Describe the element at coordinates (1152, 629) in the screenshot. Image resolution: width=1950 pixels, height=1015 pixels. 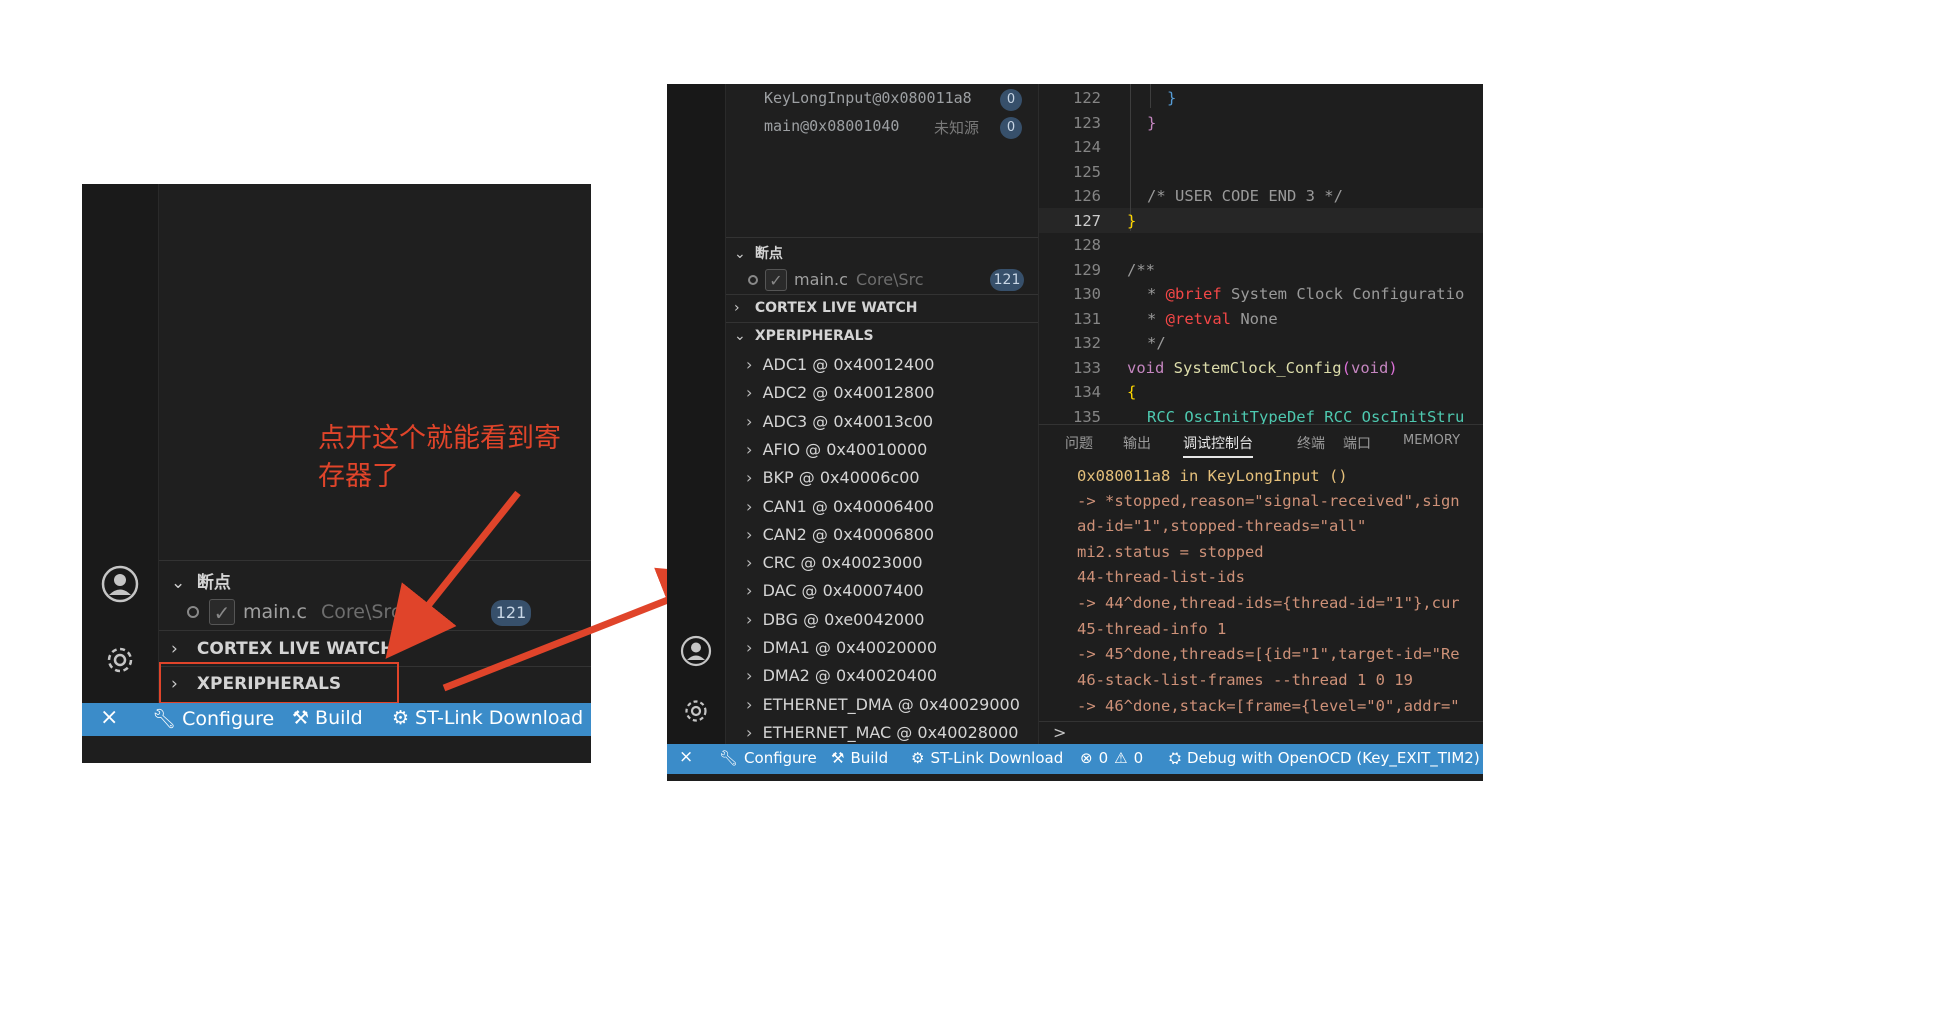
I see `console-line: 45-thread-info 1` at that location.